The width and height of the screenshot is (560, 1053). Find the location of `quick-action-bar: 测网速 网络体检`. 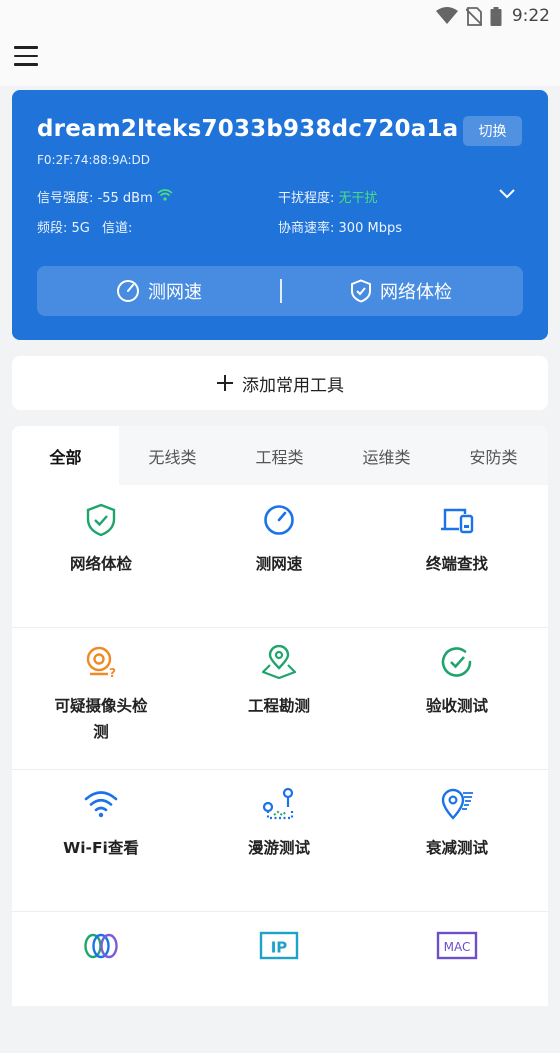

quick-action-bar: 测网速 网络体检 is located at coordinates (280, 291).